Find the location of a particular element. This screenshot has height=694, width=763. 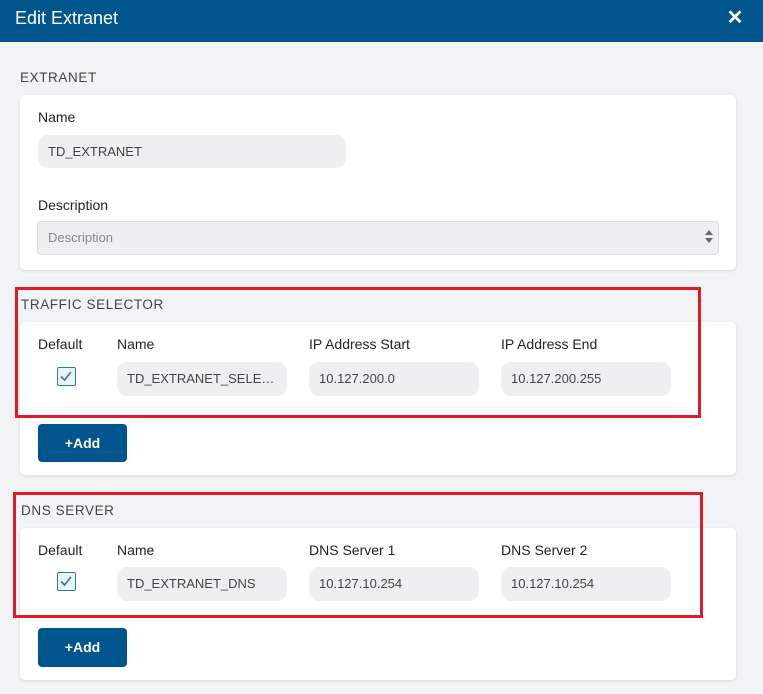

dns-default-checkbox is located at coordinates (66, 581).